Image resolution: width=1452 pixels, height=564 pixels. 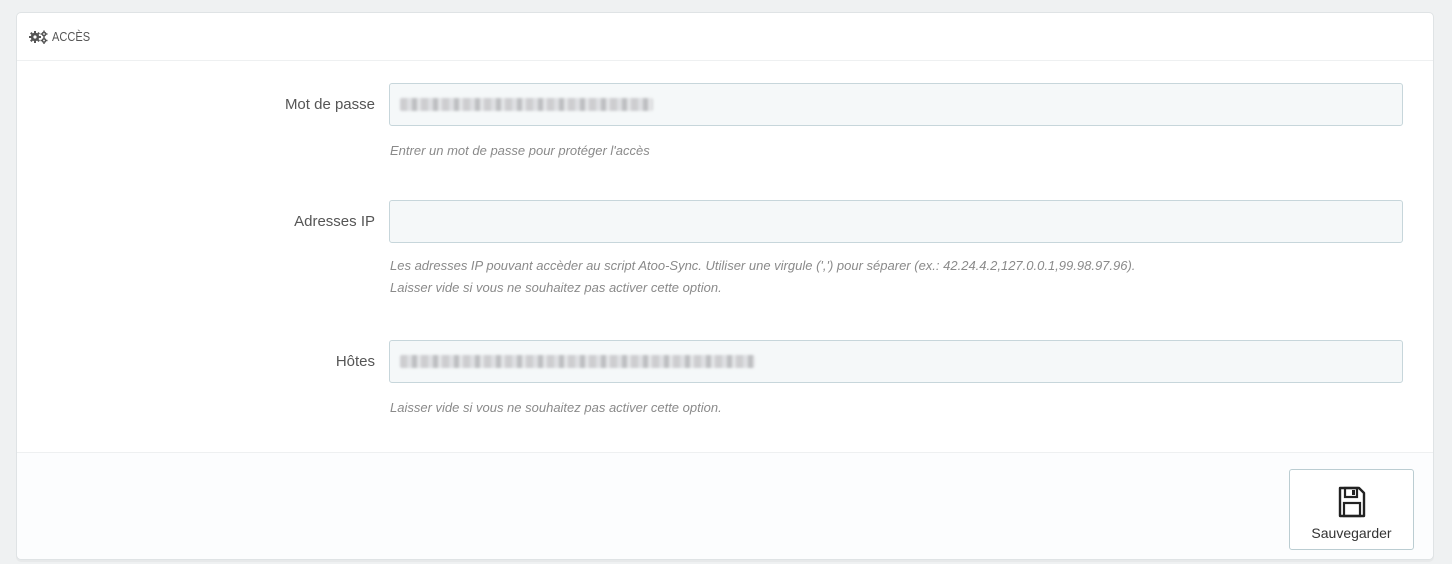 What do you see at coordinates (577, 361) in the screenshot?
I see `hosts-value-redacted` at bounding box center [577, 361].